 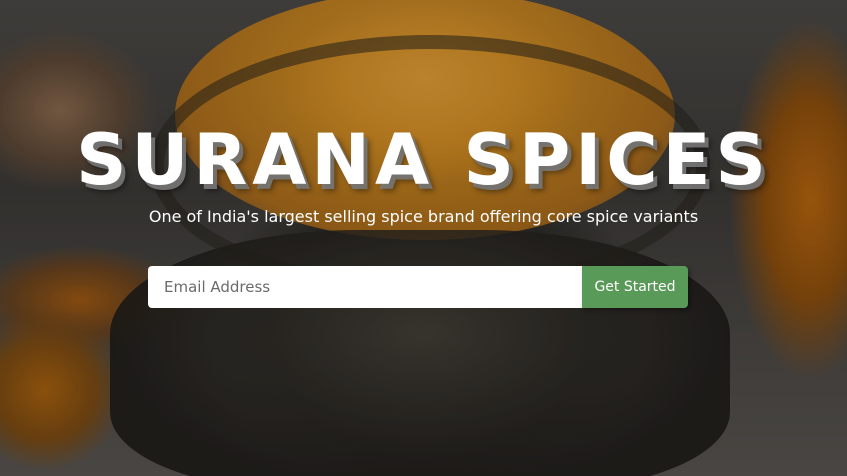 What do you see at coordinates (365, 287) in the screenshot?
I see `email-input` at bounding box center [365, 287].